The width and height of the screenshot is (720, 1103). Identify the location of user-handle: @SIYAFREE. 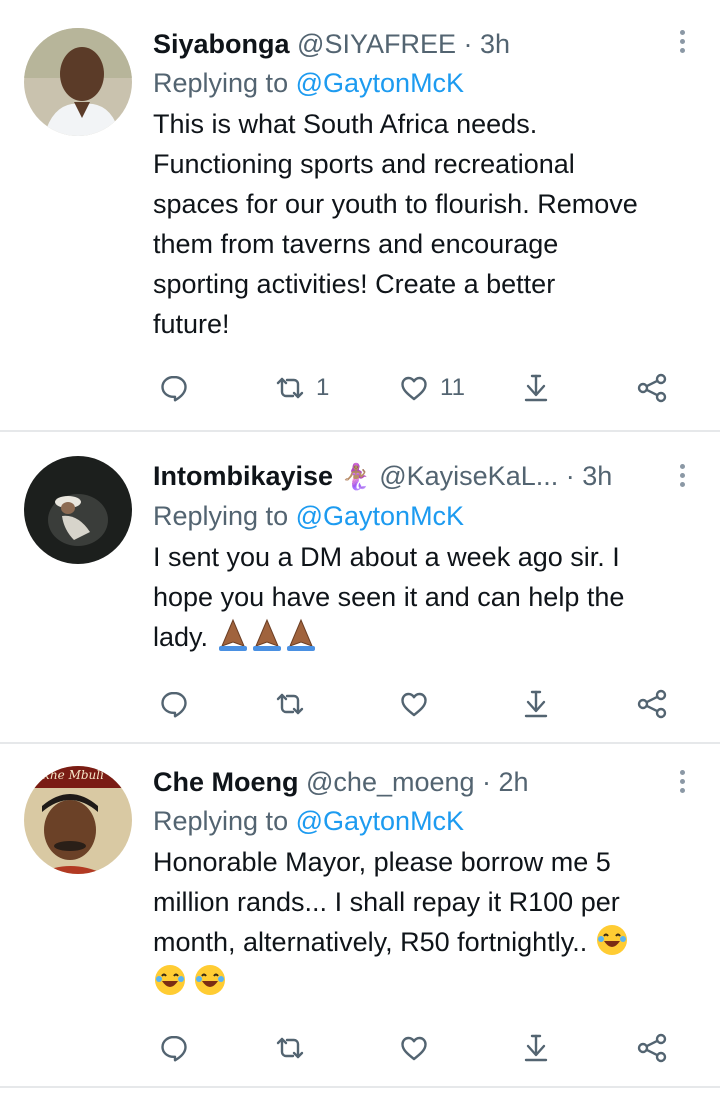
(376, 44).